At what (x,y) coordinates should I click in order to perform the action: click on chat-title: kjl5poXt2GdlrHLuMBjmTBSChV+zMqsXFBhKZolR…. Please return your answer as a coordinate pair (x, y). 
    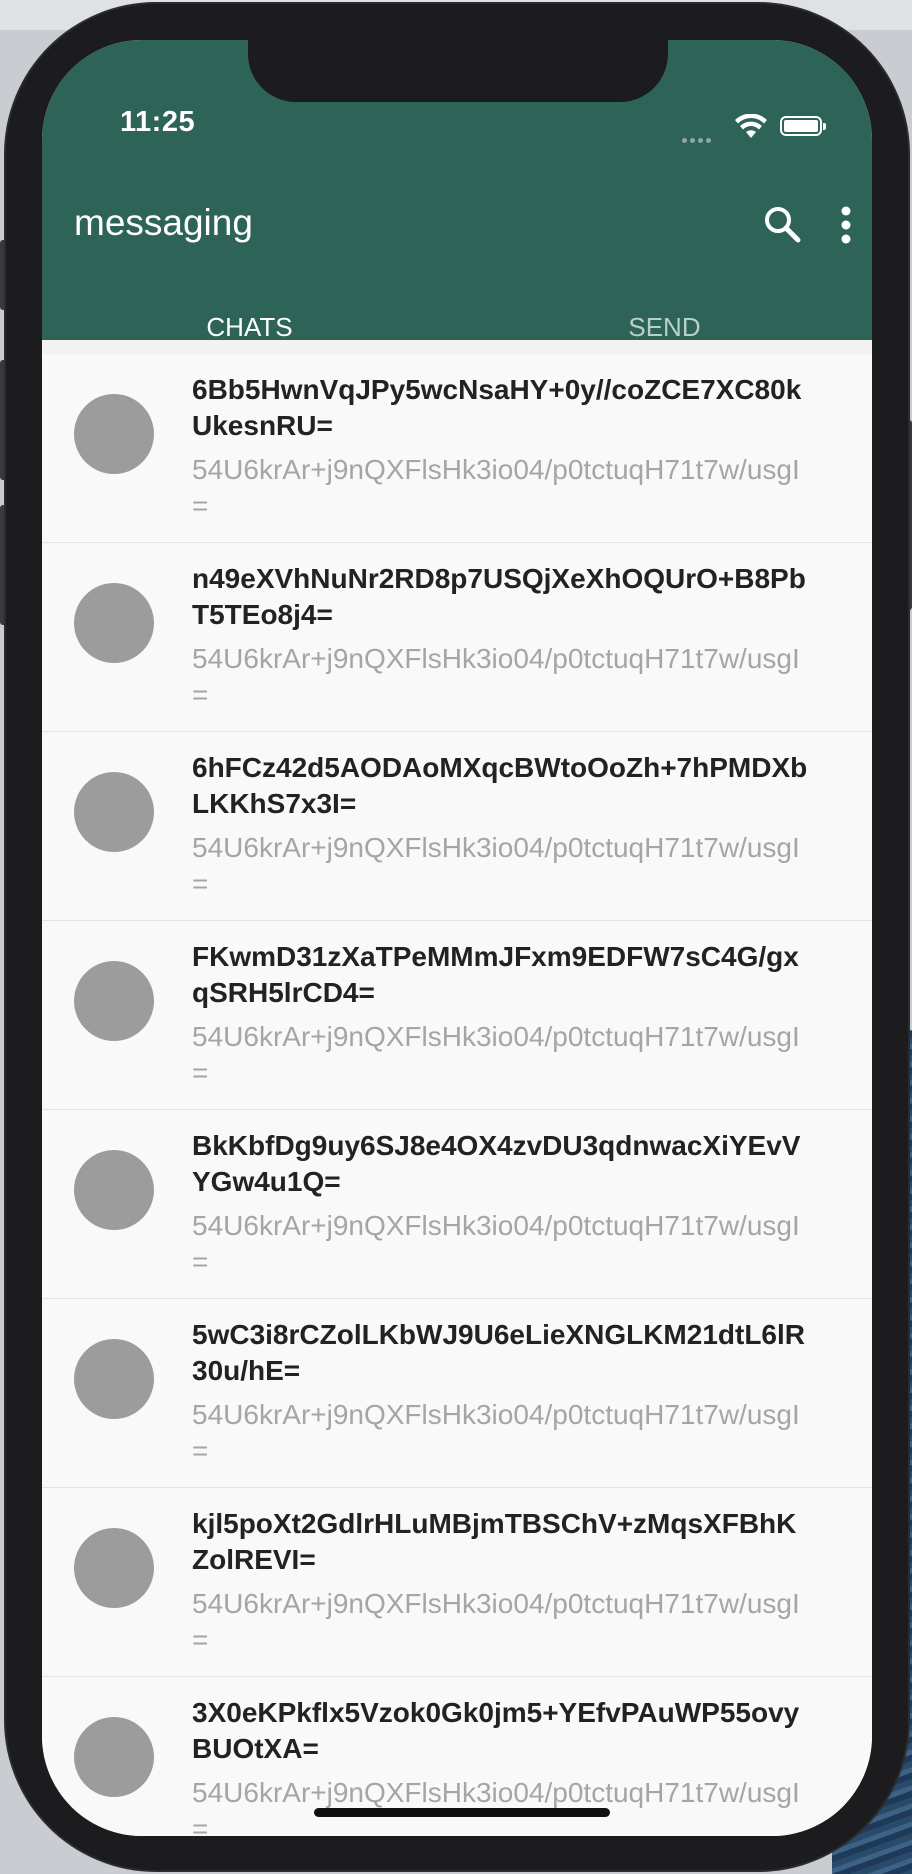
    Looking at the image, I should click on (494, 1541).